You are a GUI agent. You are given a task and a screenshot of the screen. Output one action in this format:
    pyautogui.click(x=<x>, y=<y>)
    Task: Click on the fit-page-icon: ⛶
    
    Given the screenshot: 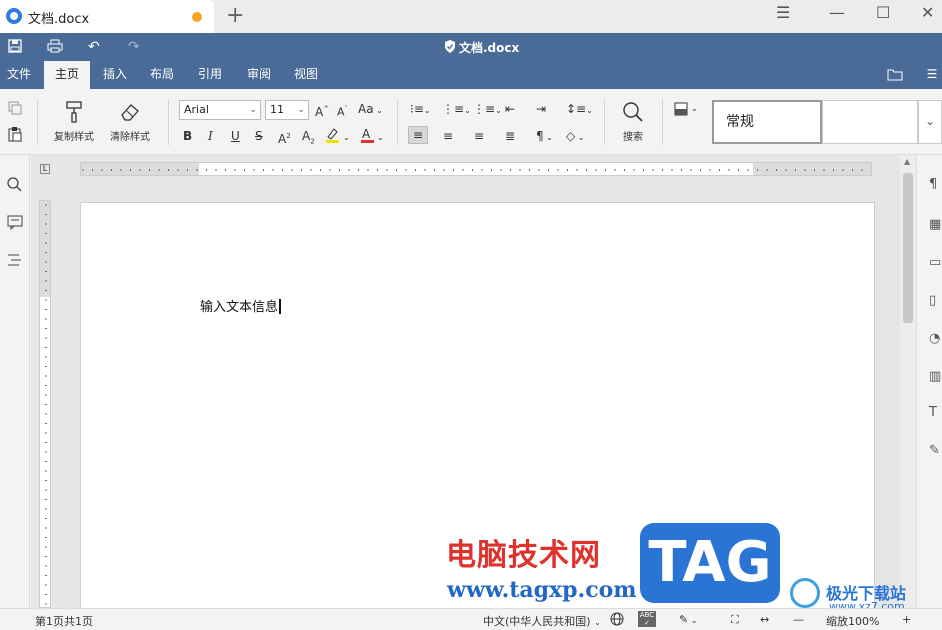 What is the action you would take?
    pyautogui.click(x=735, y=620)
    